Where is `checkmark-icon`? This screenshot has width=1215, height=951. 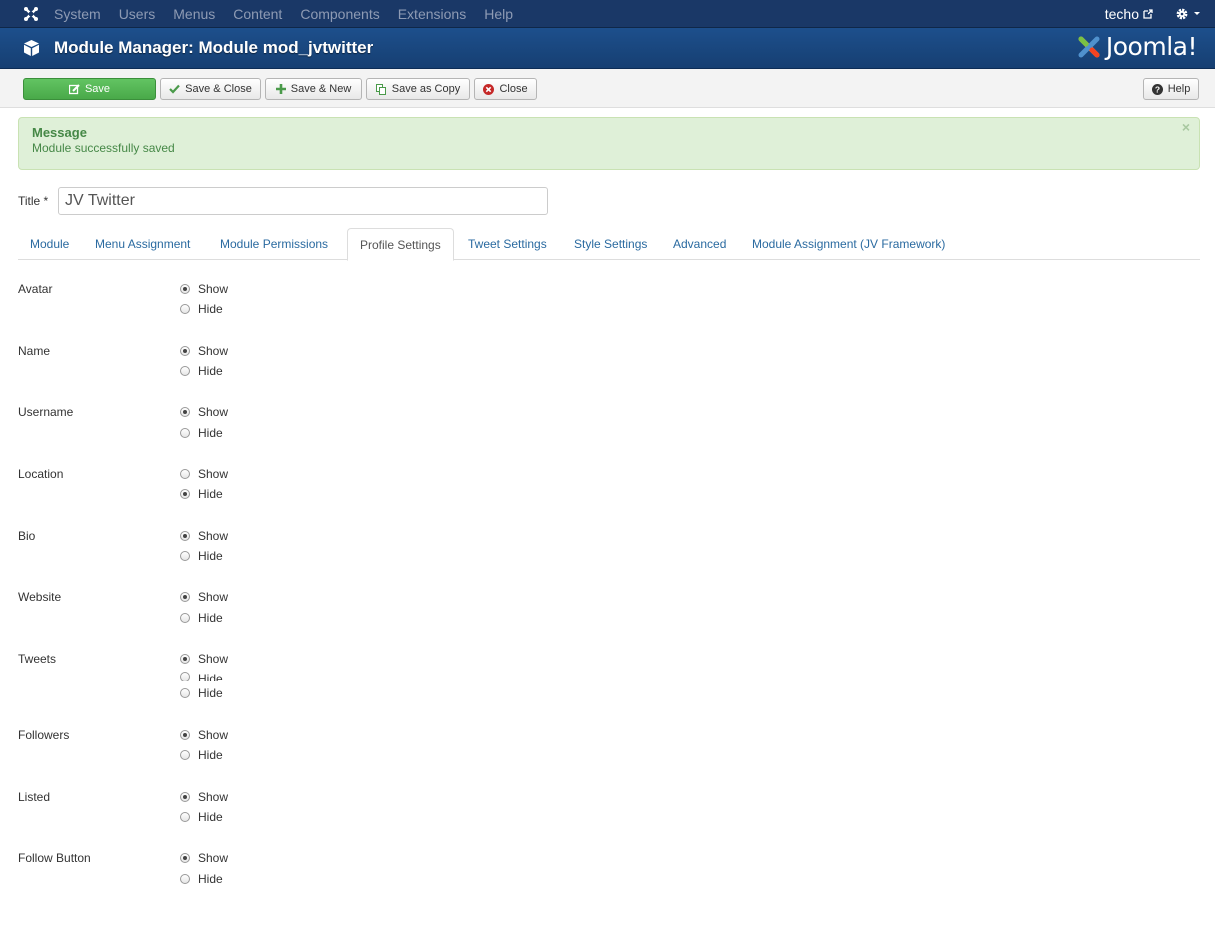 checkmark-icon is located at coordinates (174, 89).